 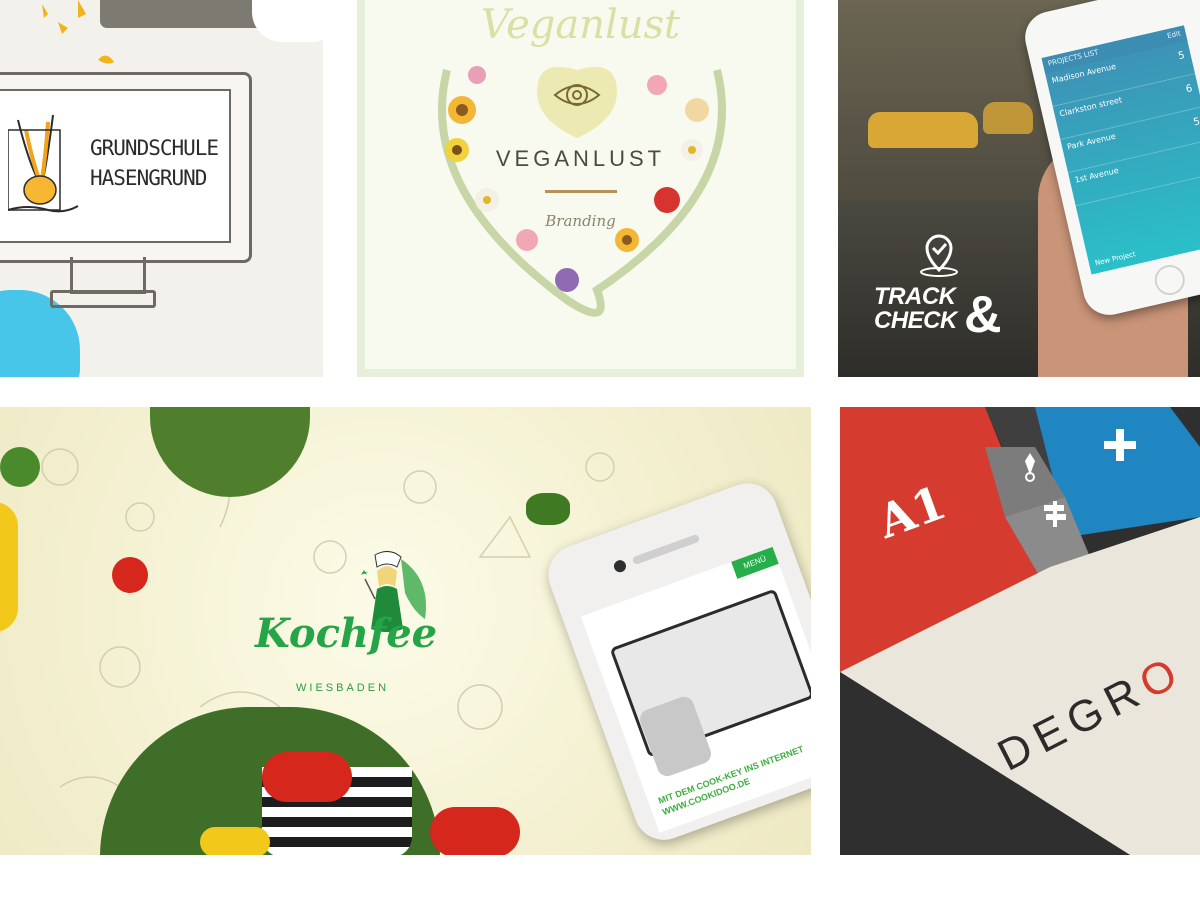 I want to click on monitor-base, so click(x=103, y=299).